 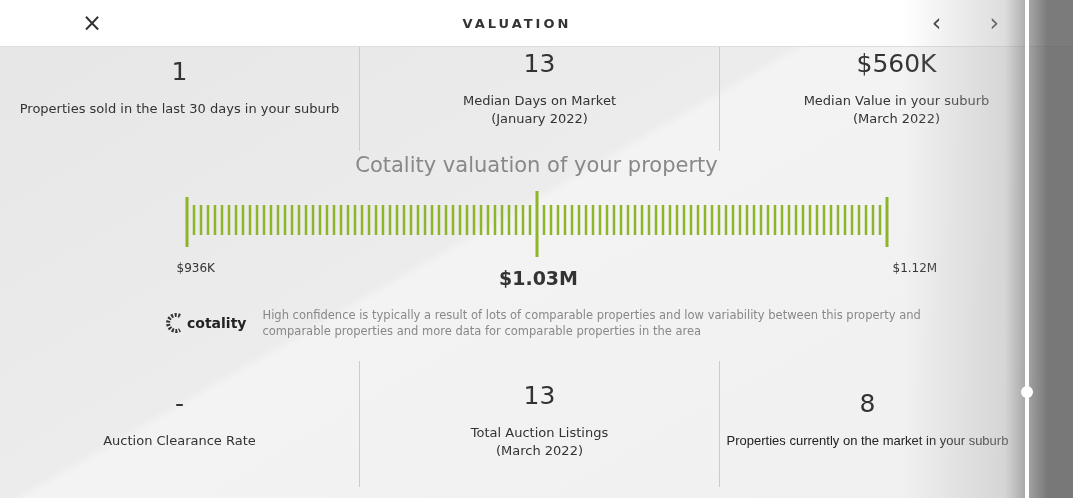 What do you see at coordinates (867, 403) in the screenshot?
I see `stat-value: 8` at bounding box center [867, 403].